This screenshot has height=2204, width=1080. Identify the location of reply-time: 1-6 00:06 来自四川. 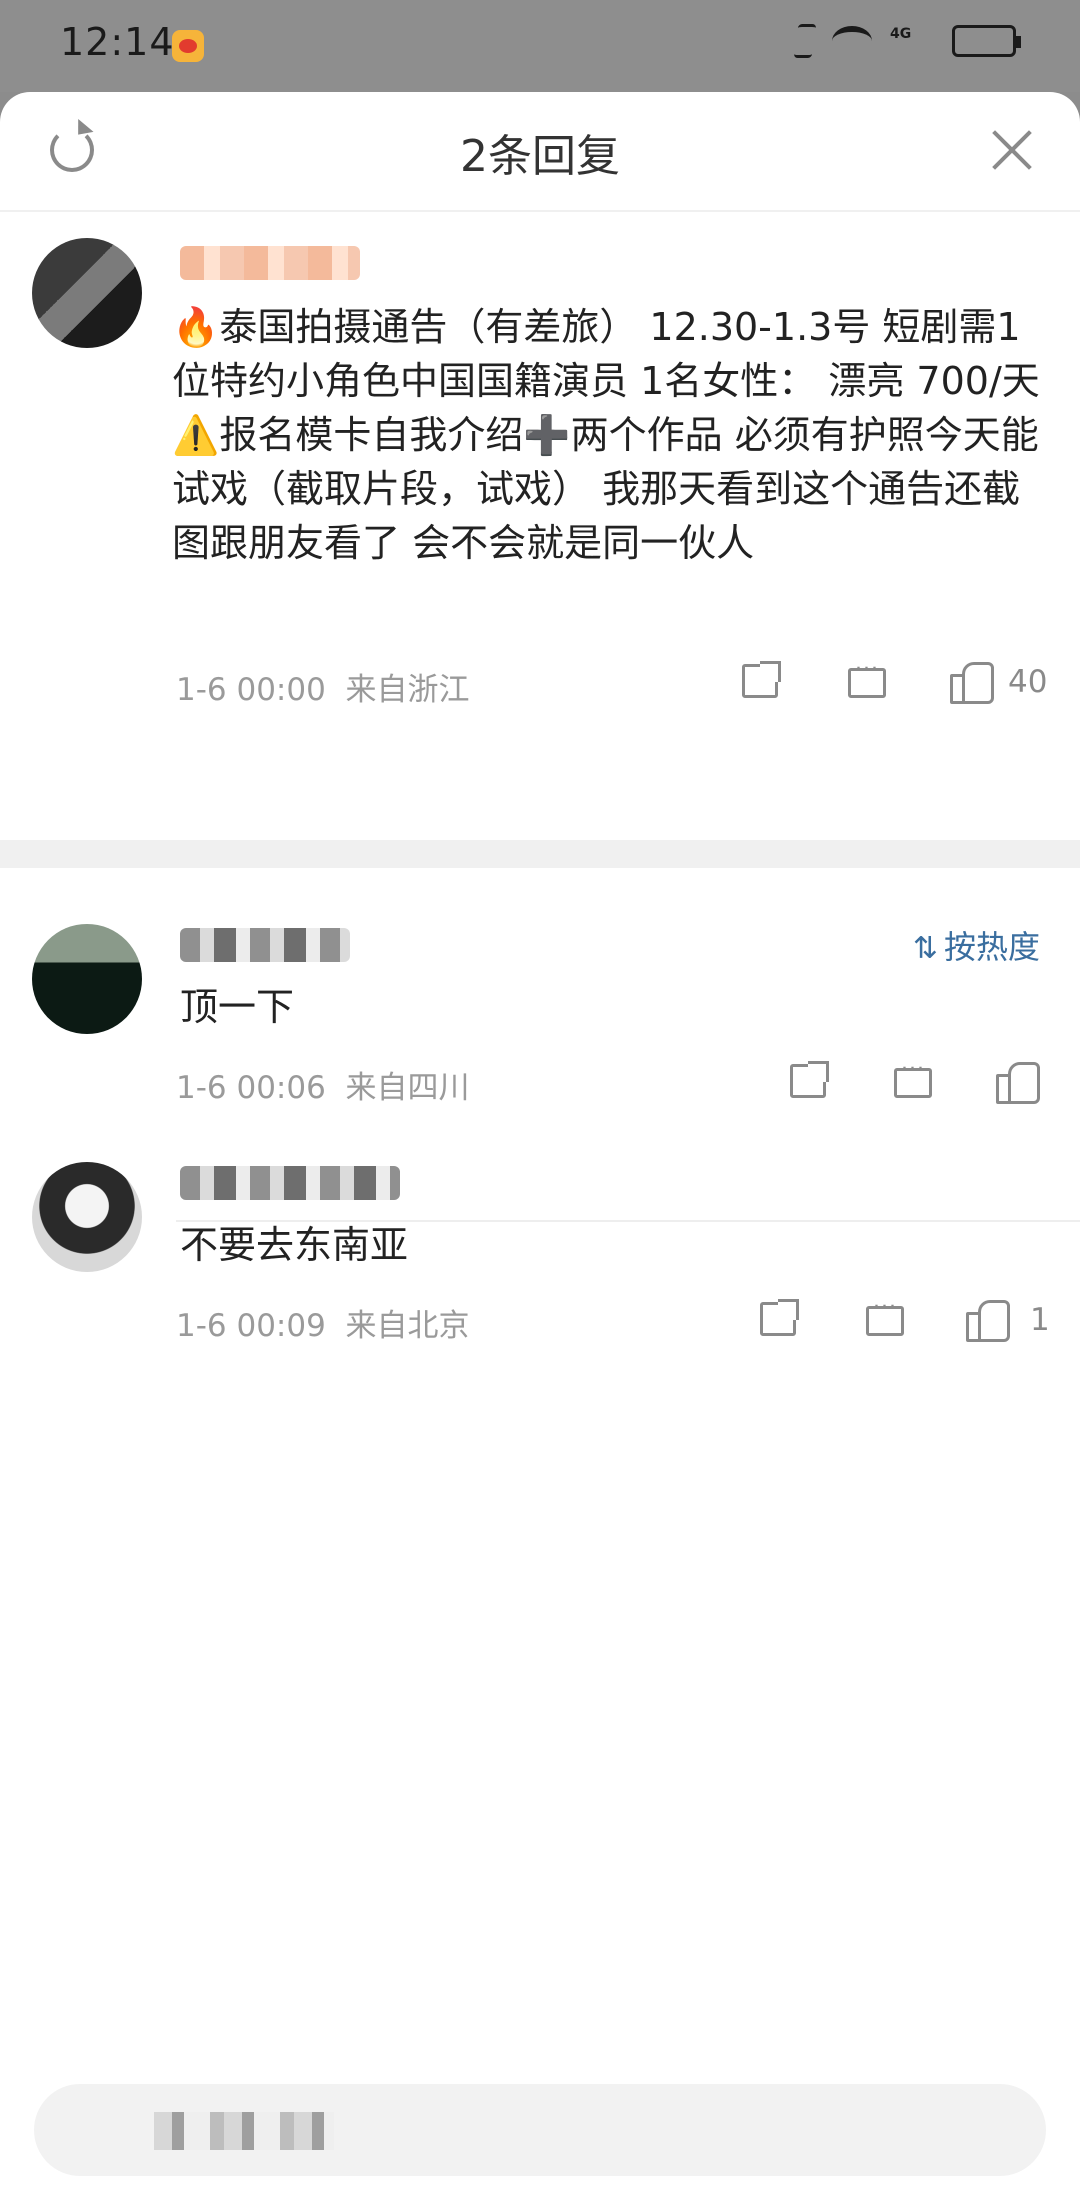
(323, 1088).